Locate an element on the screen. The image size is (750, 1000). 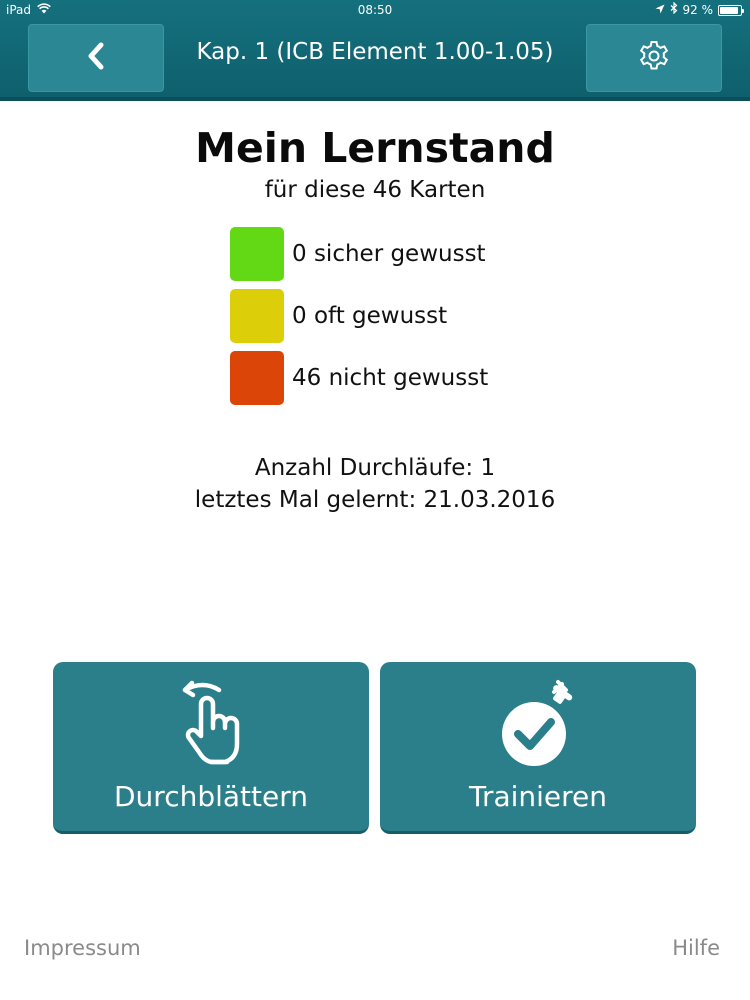
battery-icon is located at coordinates (731, 10).